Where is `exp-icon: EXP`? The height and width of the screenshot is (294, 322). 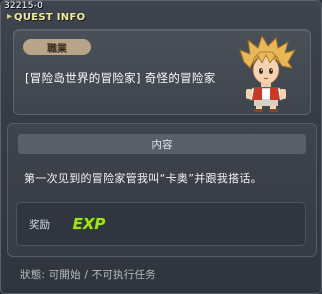 exp-icon: EXP is located at coordinates (89, 223).